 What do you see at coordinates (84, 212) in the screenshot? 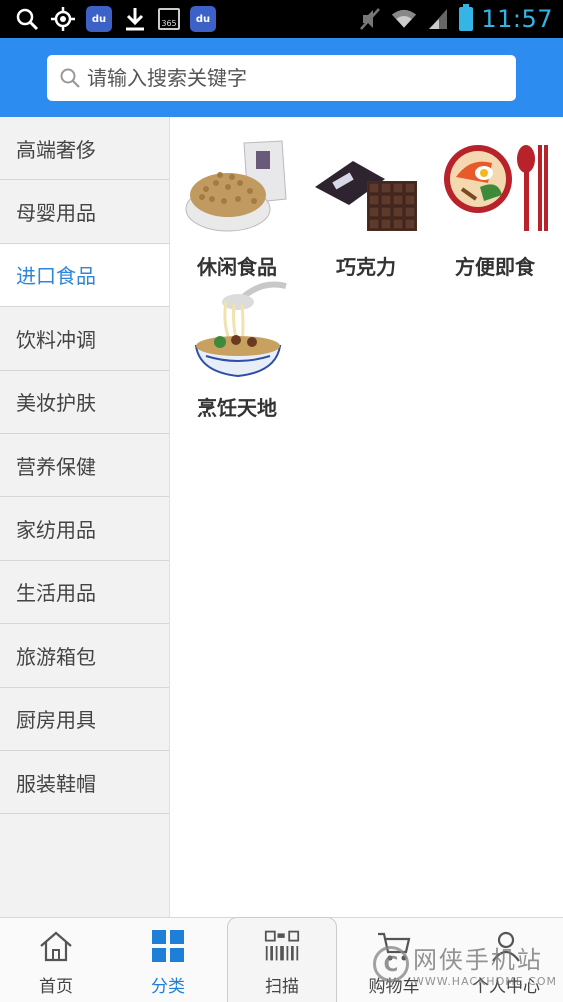
I see `sidebar-item-baby: 母婴用品` at bounding box center [84, 212].